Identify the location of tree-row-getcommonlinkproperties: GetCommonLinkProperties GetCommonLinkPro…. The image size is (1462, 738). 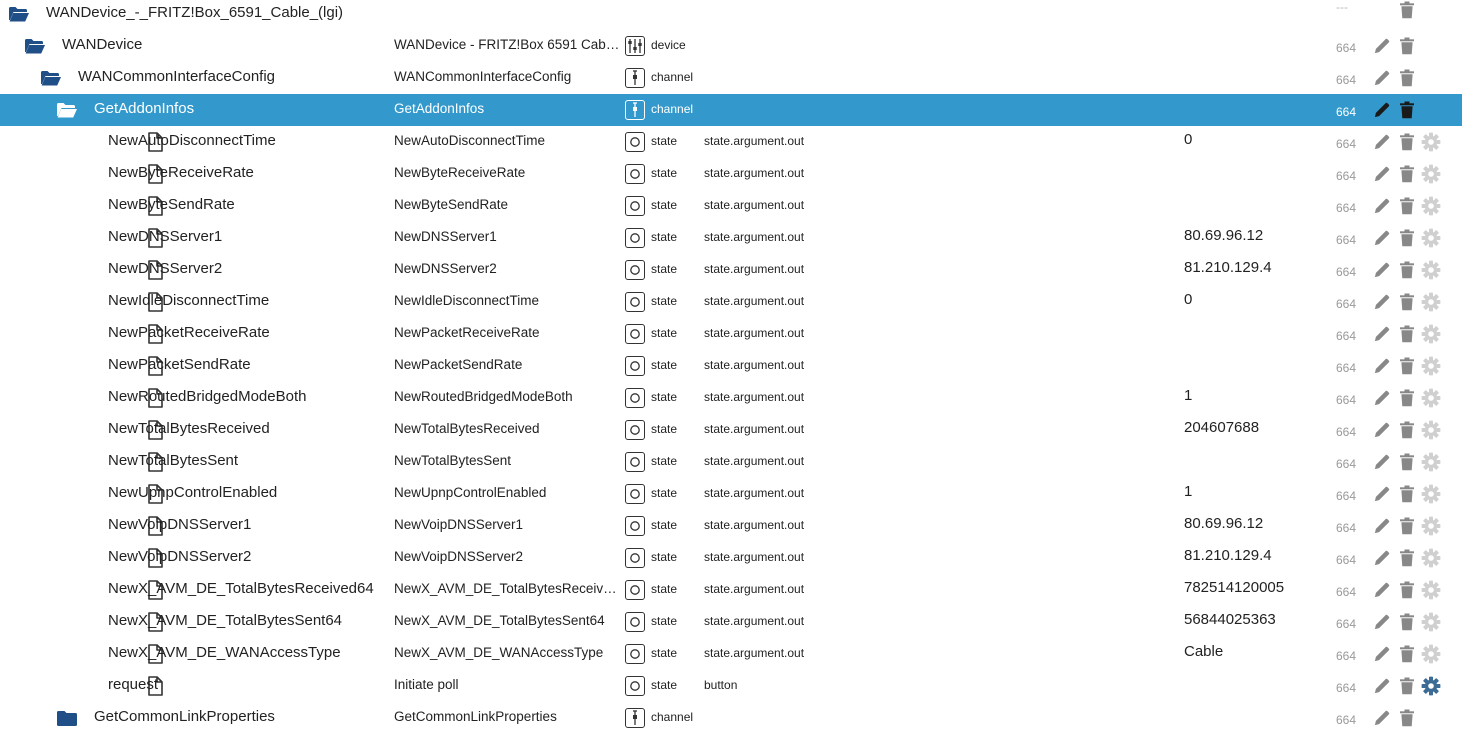
(731, 718).